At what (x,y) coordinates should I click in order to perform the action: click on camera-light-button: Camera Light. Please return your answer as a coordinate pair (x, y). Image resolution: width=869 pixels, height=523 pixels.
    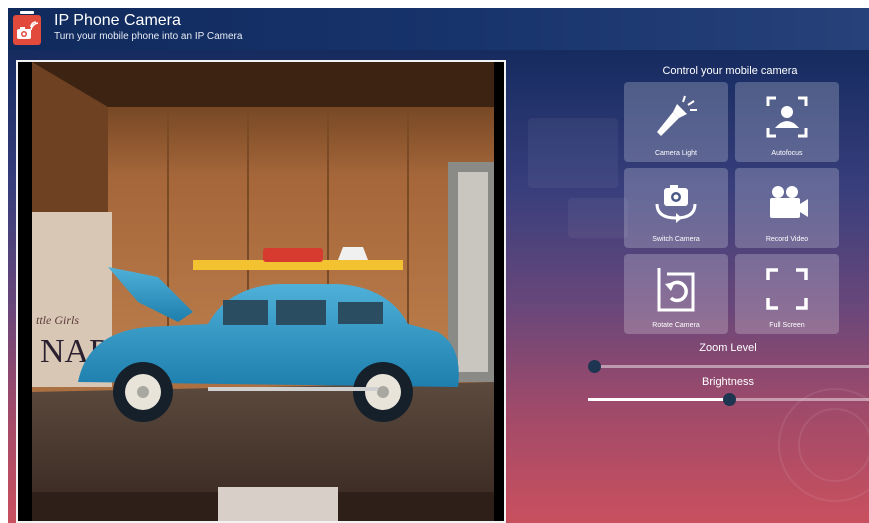
    Looking at the image, I should click on (676, 122).